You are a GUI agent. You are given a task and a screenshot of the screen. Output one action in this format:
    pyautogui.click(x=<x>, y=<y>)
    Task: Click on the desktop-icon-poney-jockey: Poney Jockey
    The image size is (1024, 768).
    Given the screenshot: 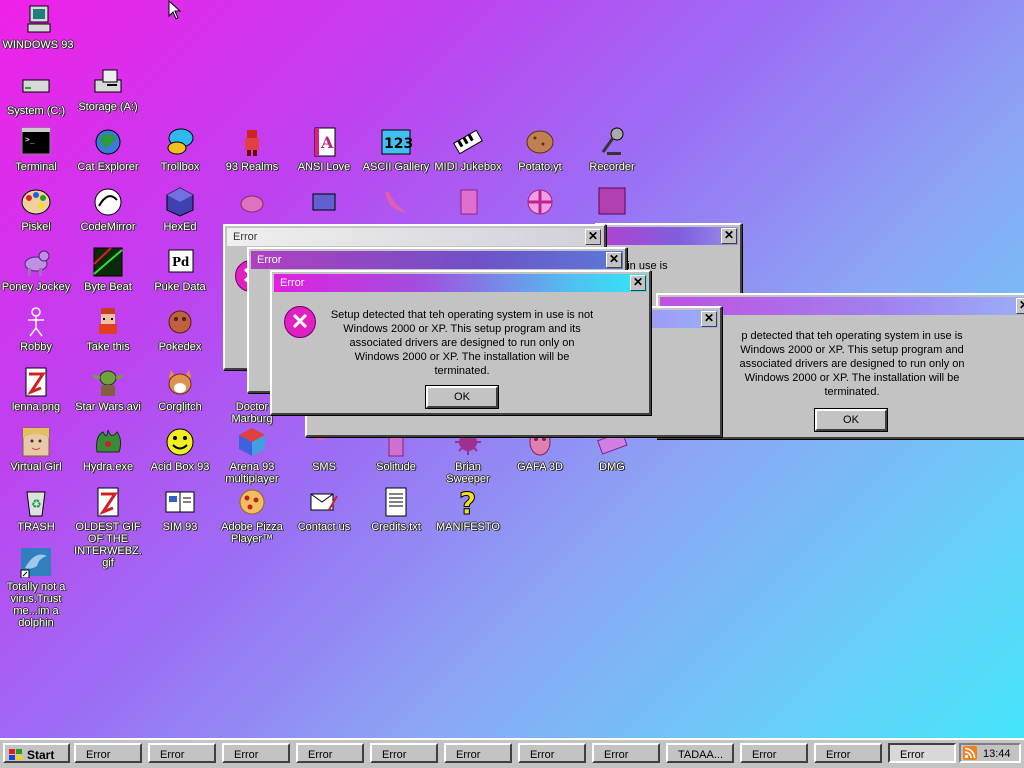 What is the action you would take?
    pyautogui.click(x=36, y=269)
    